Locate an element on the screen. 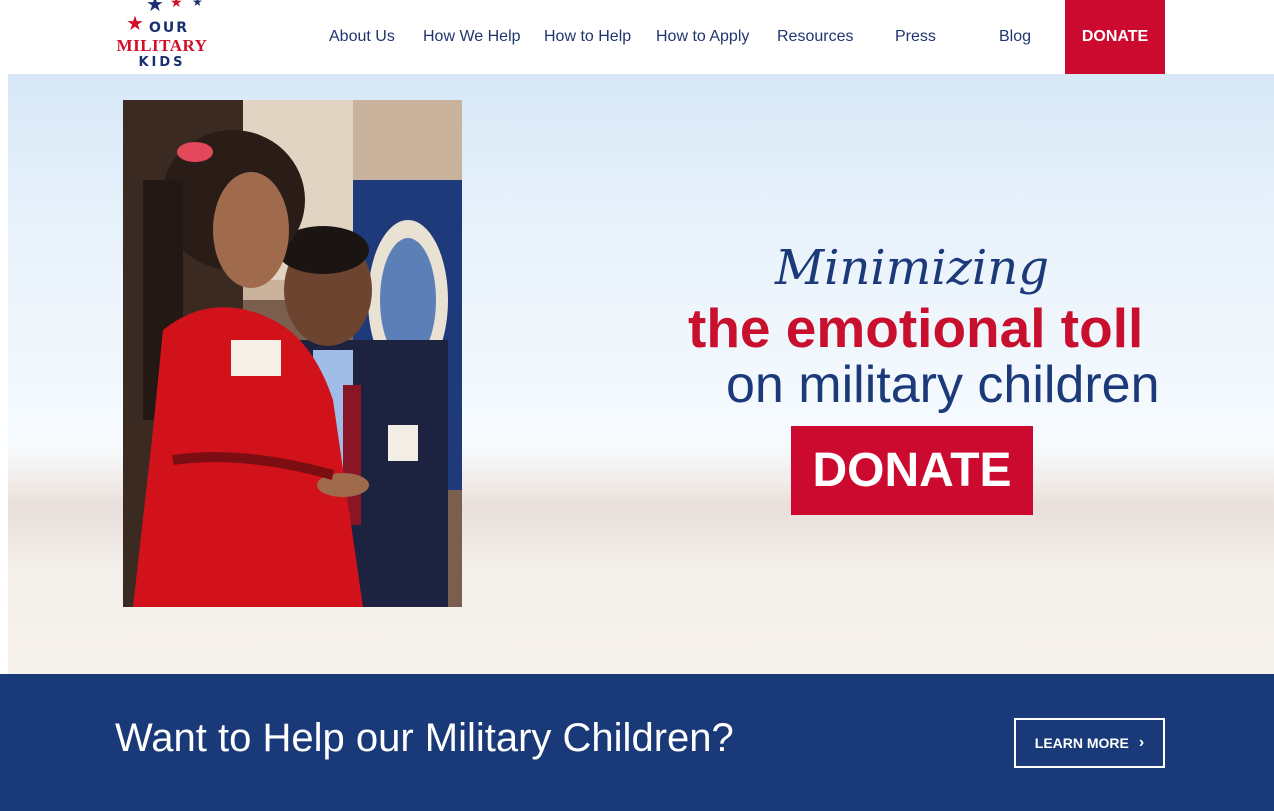 Image resolution: width=1274 pixels, height=811 pixels. logo-line-kids: KIDS is located at coordinates (162, 62).